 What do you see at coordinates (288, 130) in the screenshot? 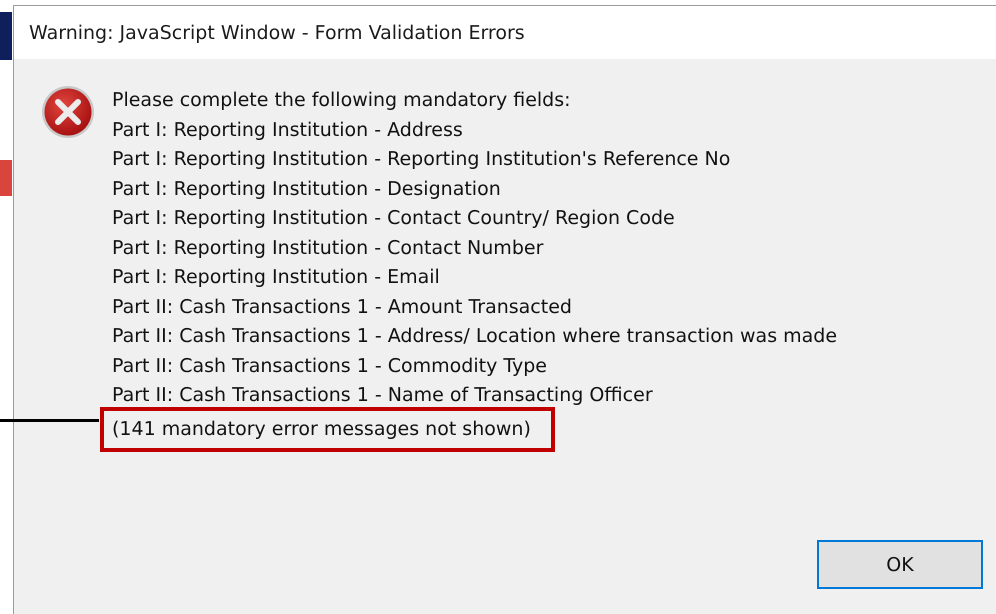
I see `missing-field-message: Part I: Reporting Institution - Address` at bounding box center [288, 130].